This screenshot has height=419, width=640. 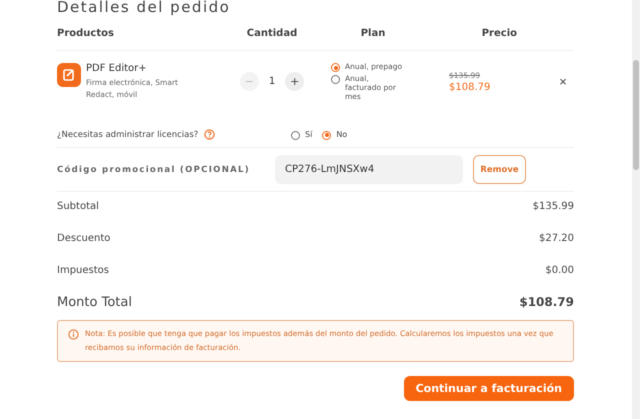 What do you see at coordinates (553, 207) in the screenshot?
I see `summary-value: $135.99` at bounding box center [553, 207].